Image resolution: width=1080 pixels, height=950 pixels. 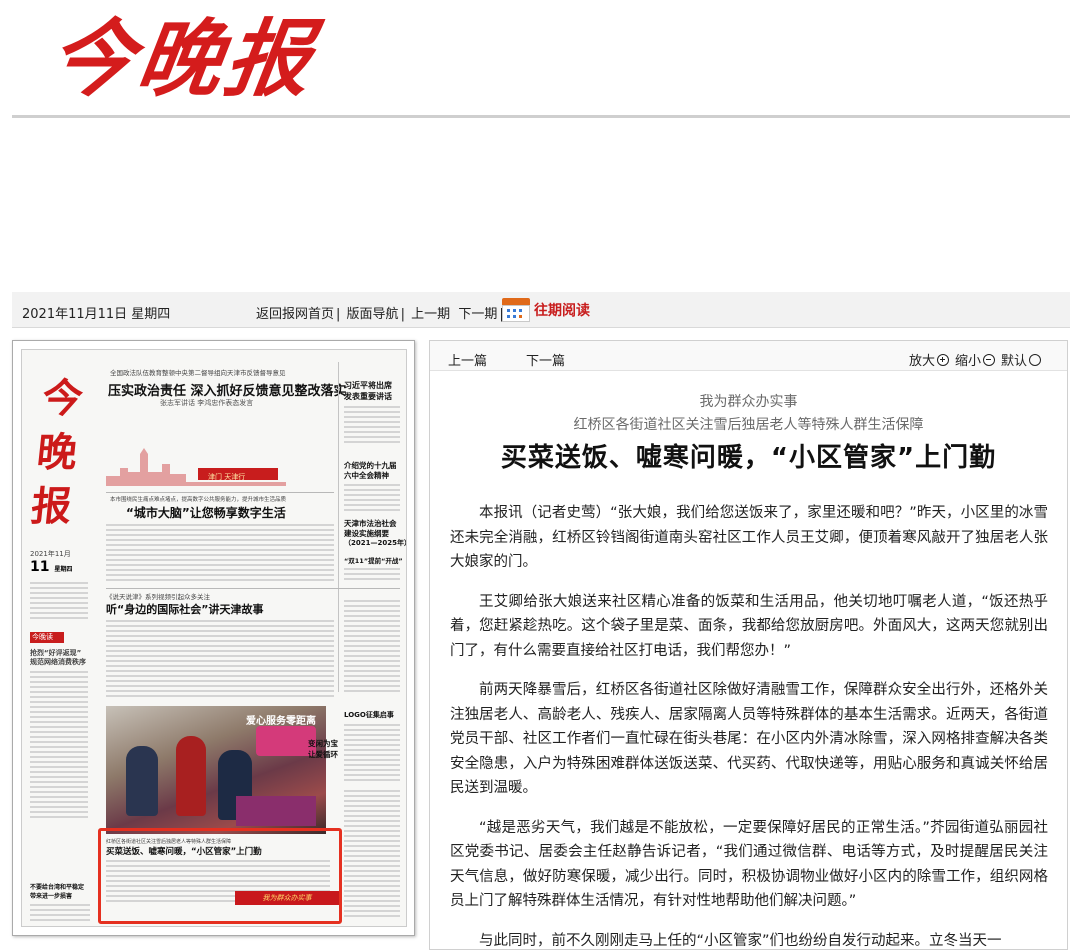 I want to click on archive-label: 往期阅读, so click(x=562, y=311).